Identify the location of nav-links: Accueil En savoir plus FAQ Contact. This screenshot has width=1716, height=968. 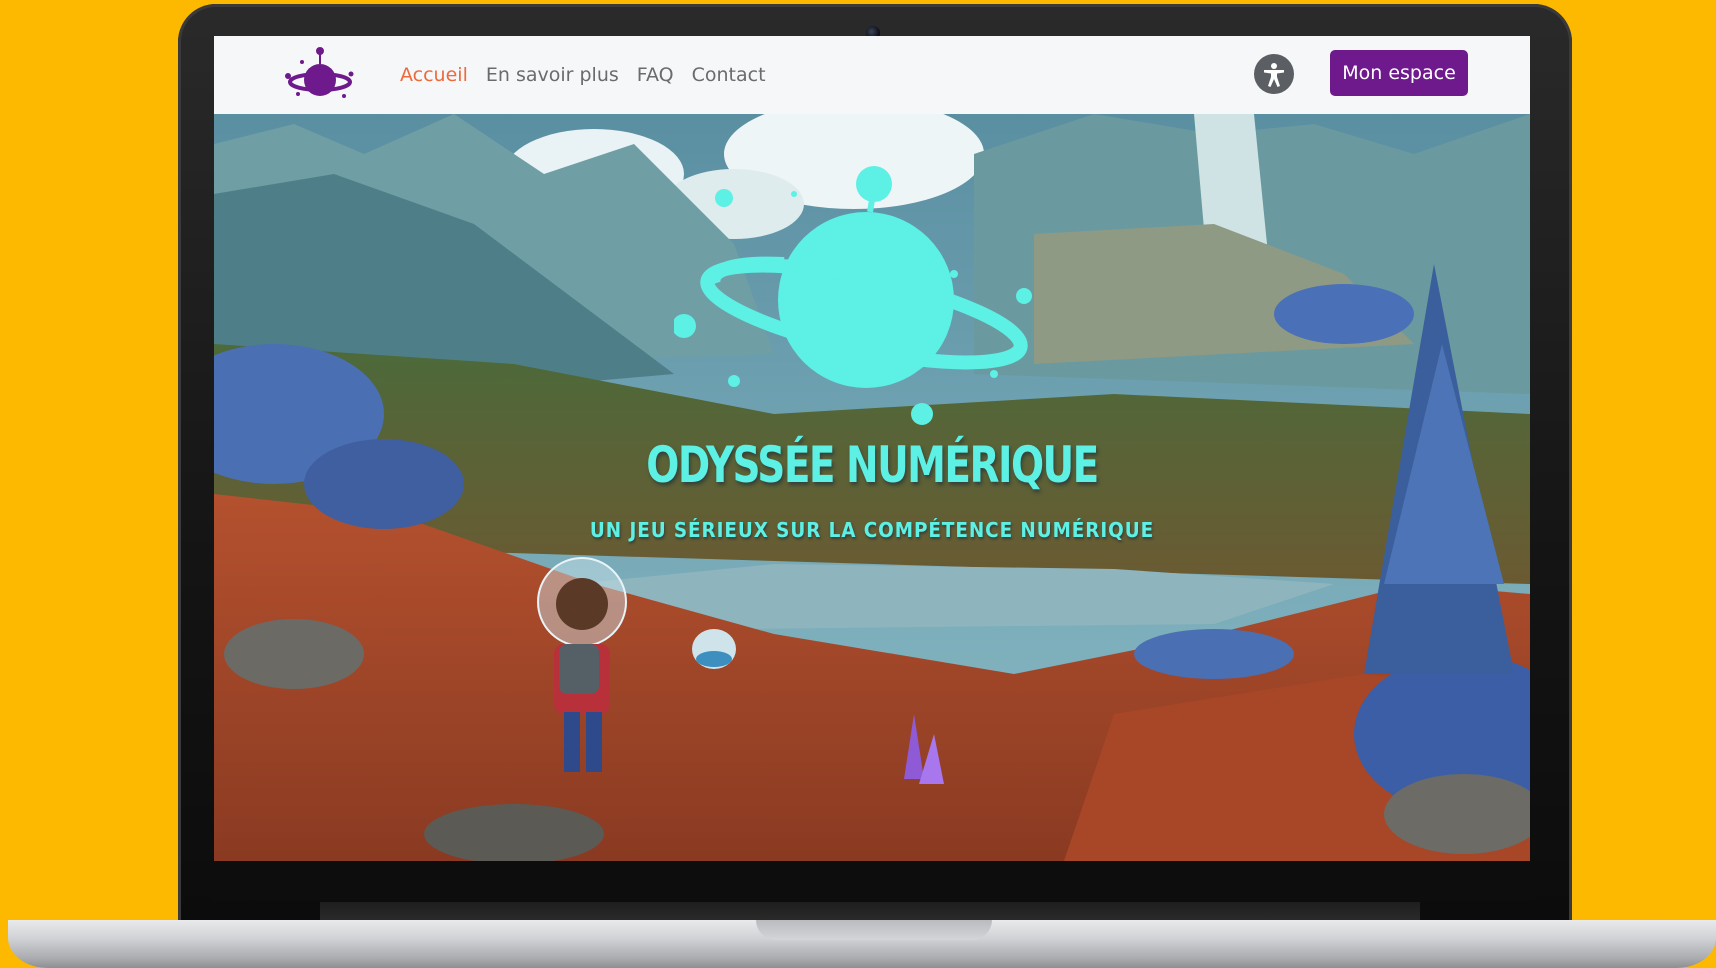
(592, 75).